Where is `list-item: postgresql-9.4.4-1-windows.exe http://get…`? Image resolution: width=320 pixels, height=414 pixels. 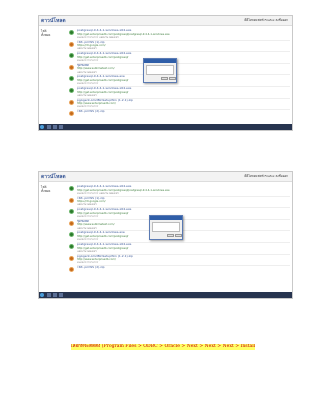 list-item: postgresql-9.4.4-1-windows.exe http://get… is located at coordinates (179, 81).